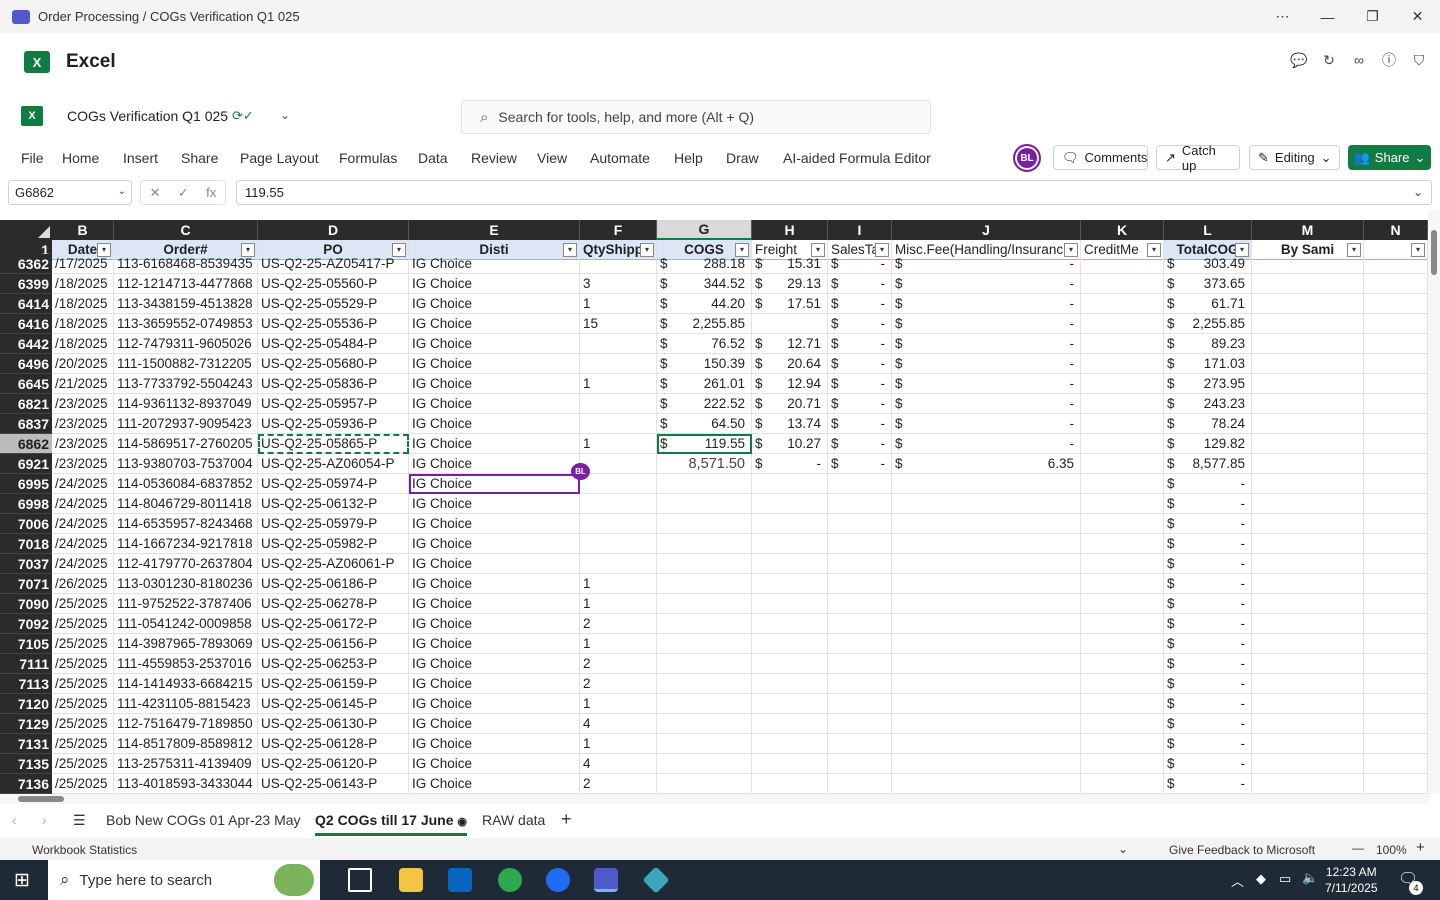 The image size is (1440, 900). Describe the element at coordinates (26, 764) in the screenshot. I see `row-header: 7135` at that location.